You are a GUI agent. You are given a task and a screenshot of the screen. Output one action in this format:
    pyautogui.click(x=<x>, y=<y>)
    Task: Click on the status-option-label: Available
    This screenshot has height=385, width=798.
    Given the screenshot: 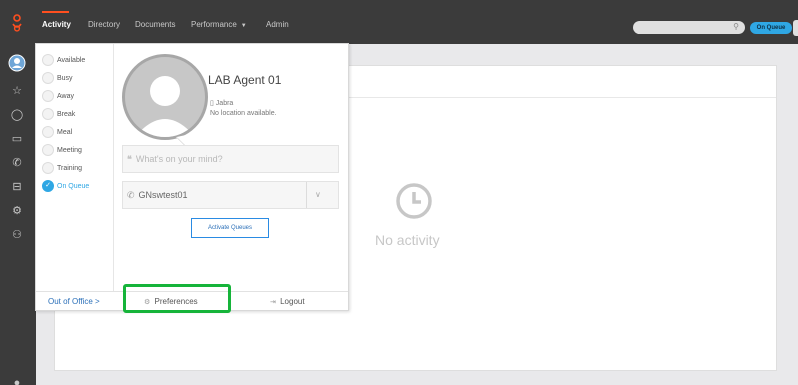 What is the action you would take?
    pyautogui.click(x=71, y=60)
    